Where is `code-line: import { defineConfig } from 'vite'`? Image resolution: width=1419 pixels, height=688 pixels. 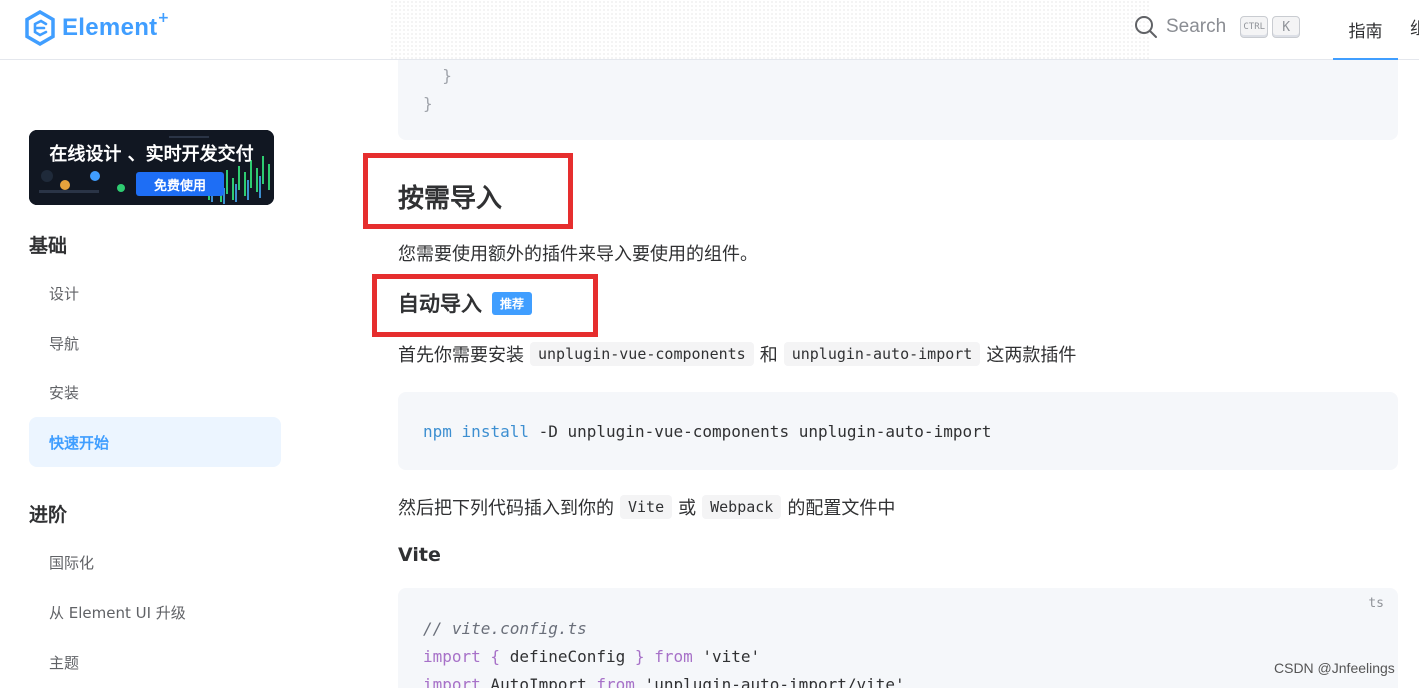
code-line: import { defineConfig } from 'vite' is located at coordinates (591, 656).